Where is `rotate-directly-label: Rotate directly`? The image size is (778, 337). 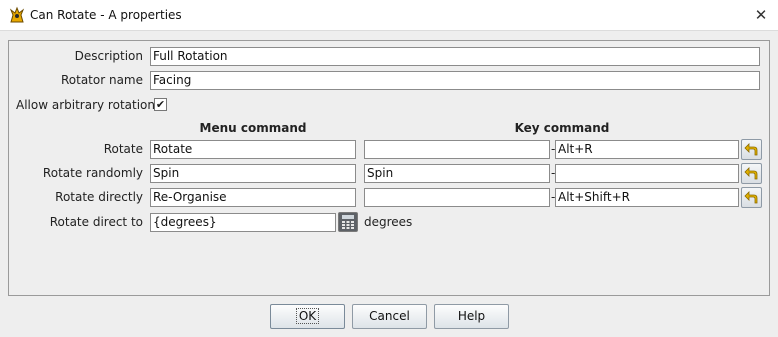 rotate-directly-label: Rotate directly is located at coordinates (99, 197).